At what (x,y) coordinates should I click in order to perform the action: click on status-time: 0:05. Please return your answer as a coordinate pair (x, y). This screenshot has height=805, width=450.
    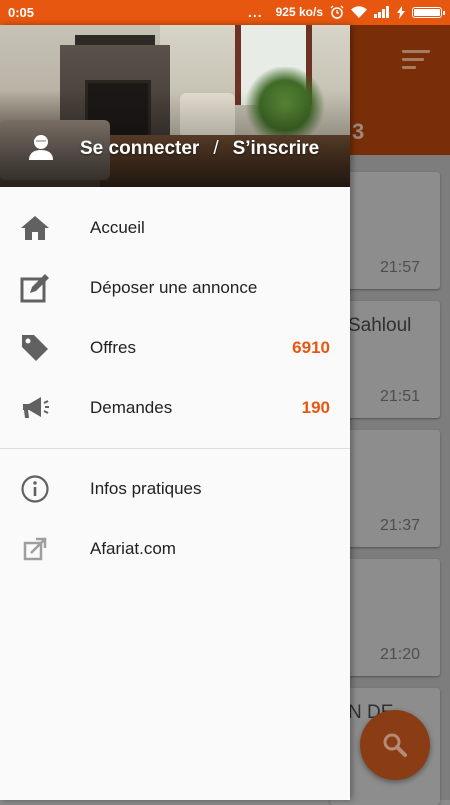
    Looking at the image, I should click on (21, 12).